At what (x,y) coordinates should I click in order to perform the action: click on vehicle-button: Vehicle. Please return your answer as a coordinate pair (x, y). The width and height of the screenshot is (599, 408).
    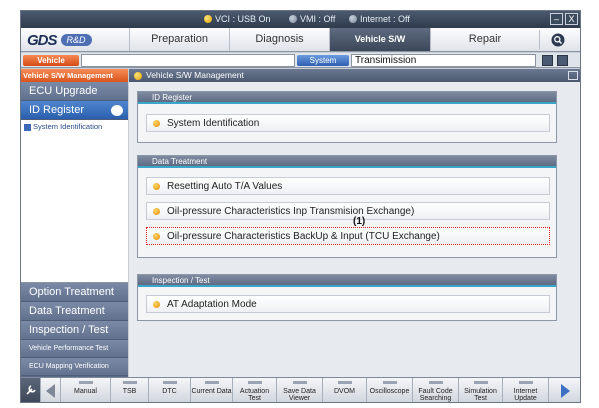
    Looking at the image, I should click on (51, 60).